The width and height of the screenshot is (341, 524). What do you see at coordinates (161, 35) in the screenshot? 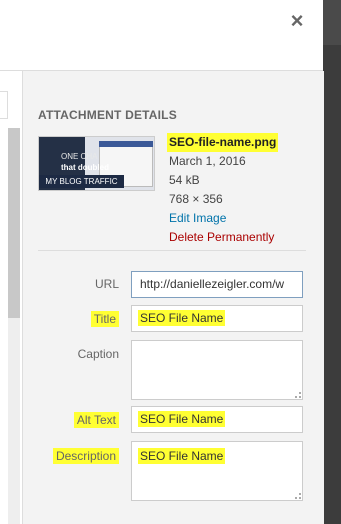
I see `modal-header` at bounding box center [161, 35].